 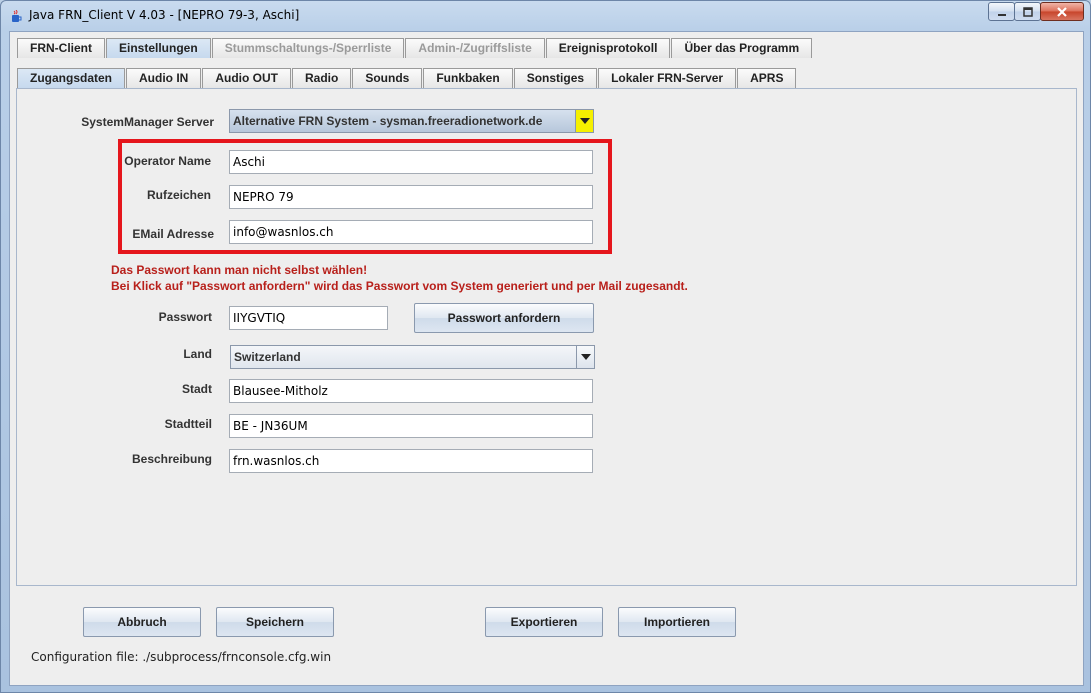 I want to click on export-button: Exportieren, so click(x=544, y=622).